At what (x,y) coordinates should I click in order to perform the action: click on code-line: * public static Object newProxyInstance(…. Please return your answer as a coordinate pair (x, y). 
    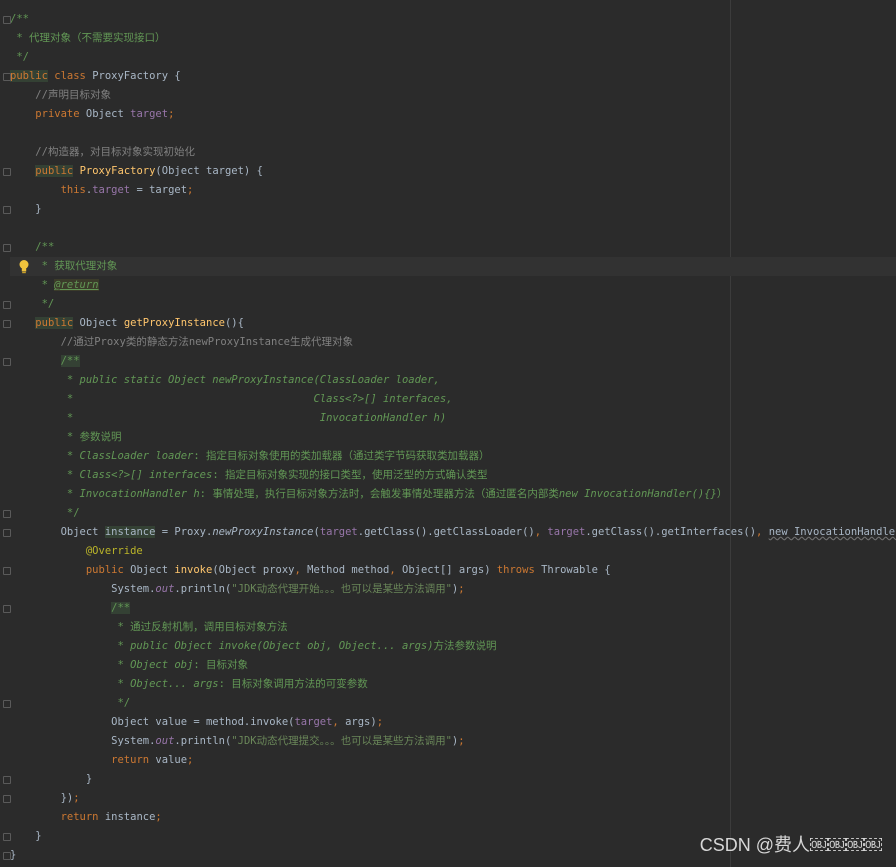
    Looking at the image, I should click on (453, 380).